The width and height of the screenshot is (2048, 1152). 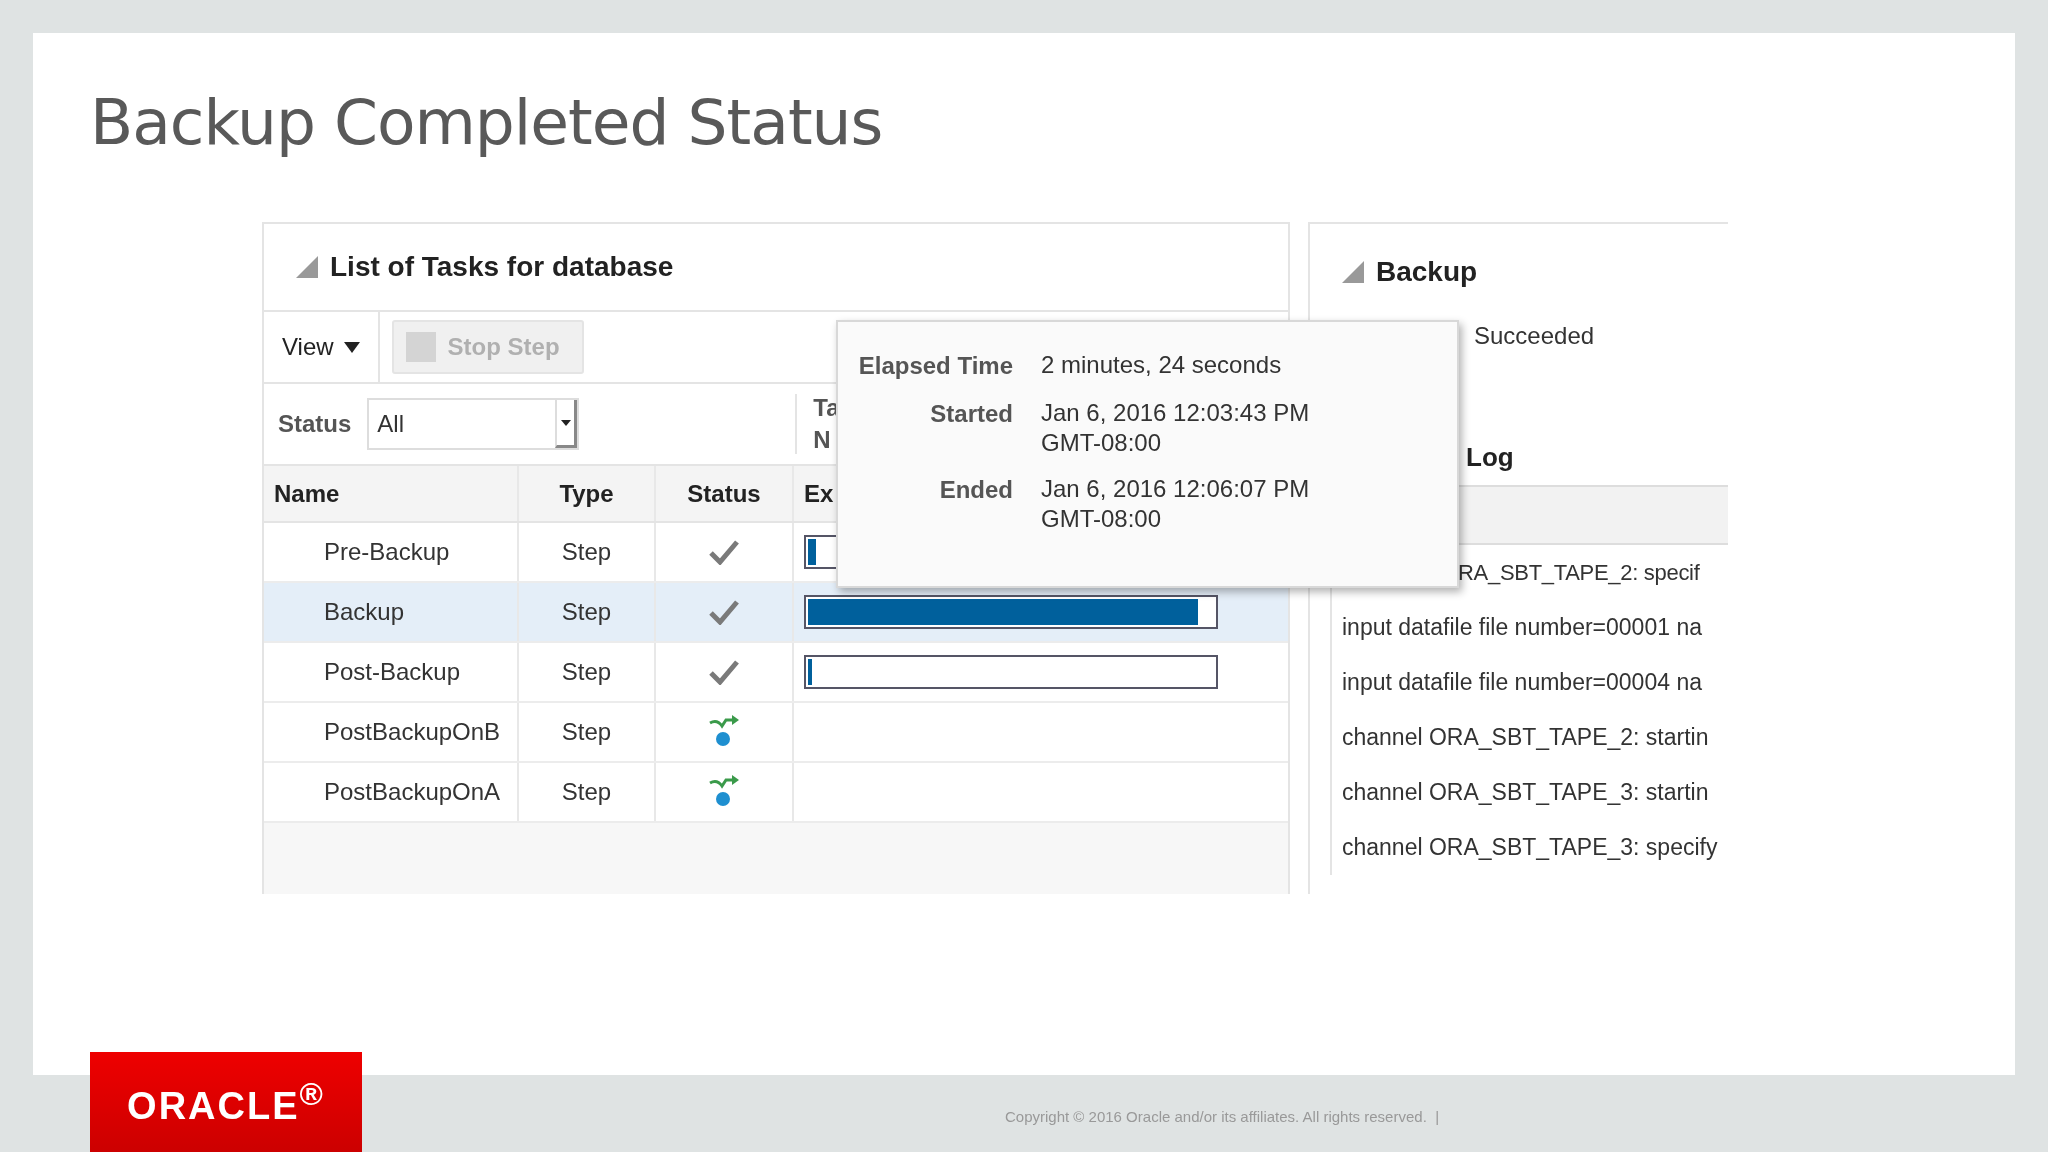 What do you see at coordinates (1579, 573) in the screenshot?
I see `log-line: RA_SBT_TAPE_2: specif` at bounding box center [1579, 573].